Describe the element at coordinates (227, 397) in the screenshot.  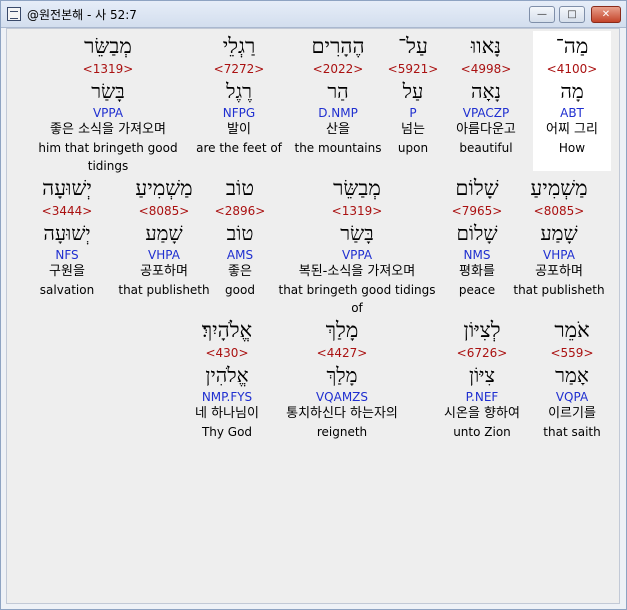
I see `parse-code: NMP.FYS` at that location.